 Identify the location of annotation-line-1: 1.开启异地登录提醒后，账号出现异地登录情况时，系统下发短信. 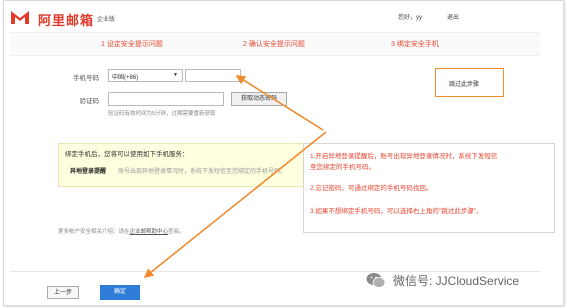
(404, 156).